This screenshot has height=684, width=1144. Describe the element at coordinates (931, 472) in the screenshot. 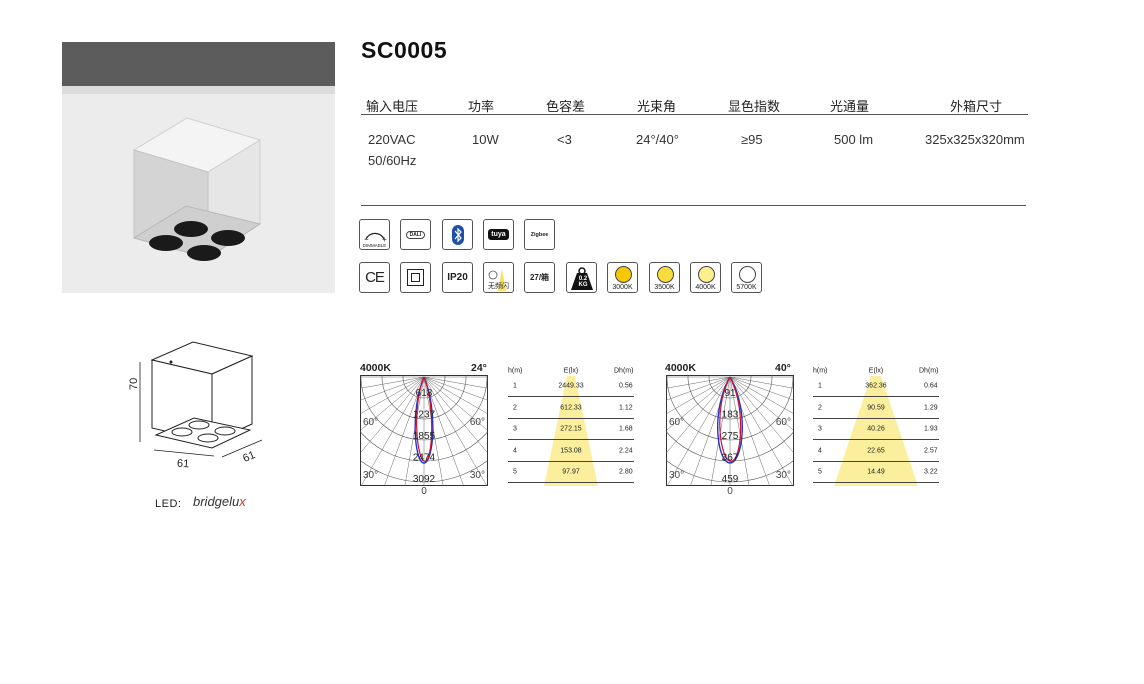

I see `table-cell: 3.22` at that location.